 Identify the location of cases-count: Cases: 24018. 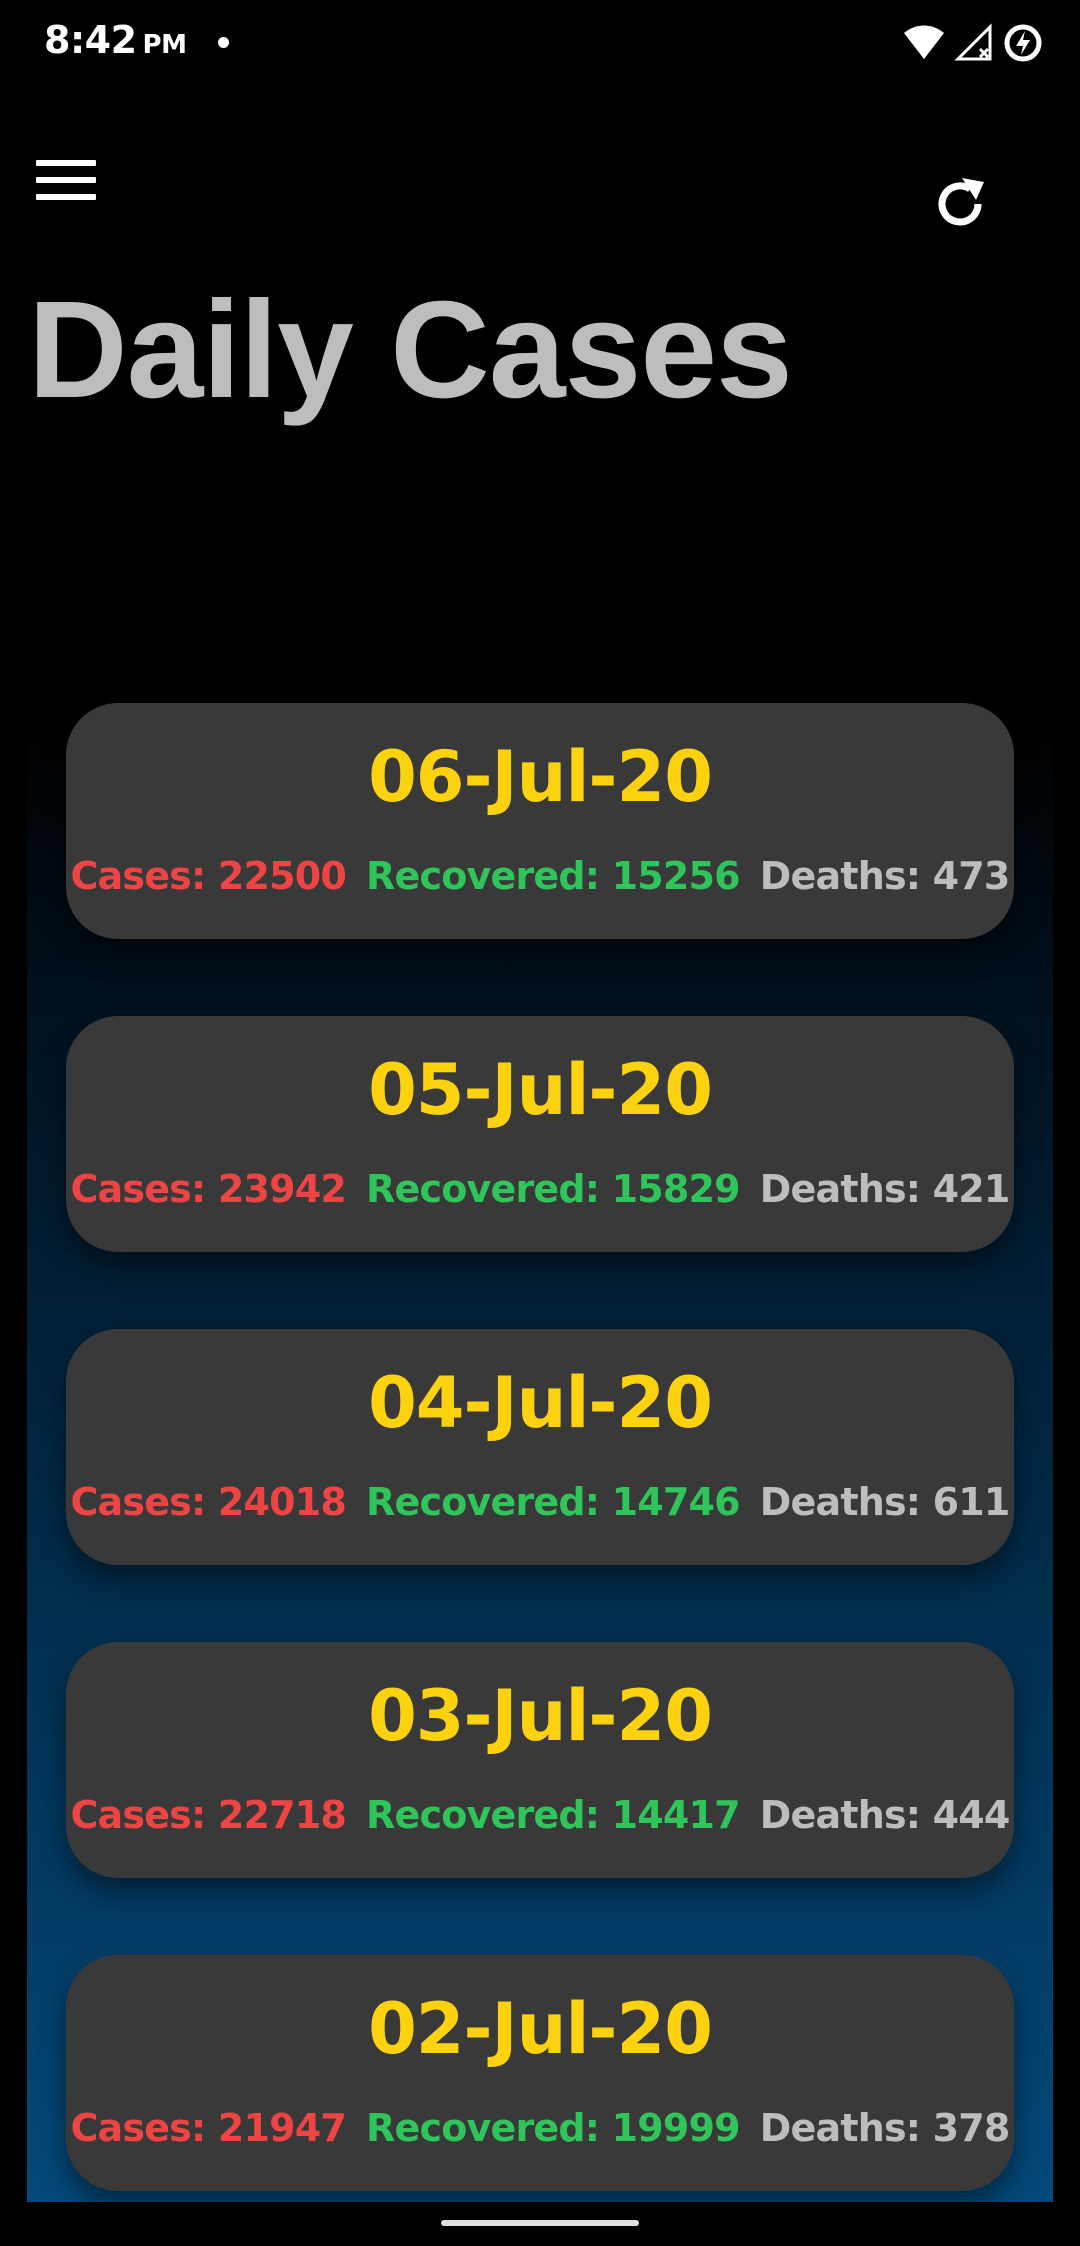
(208, 1502).